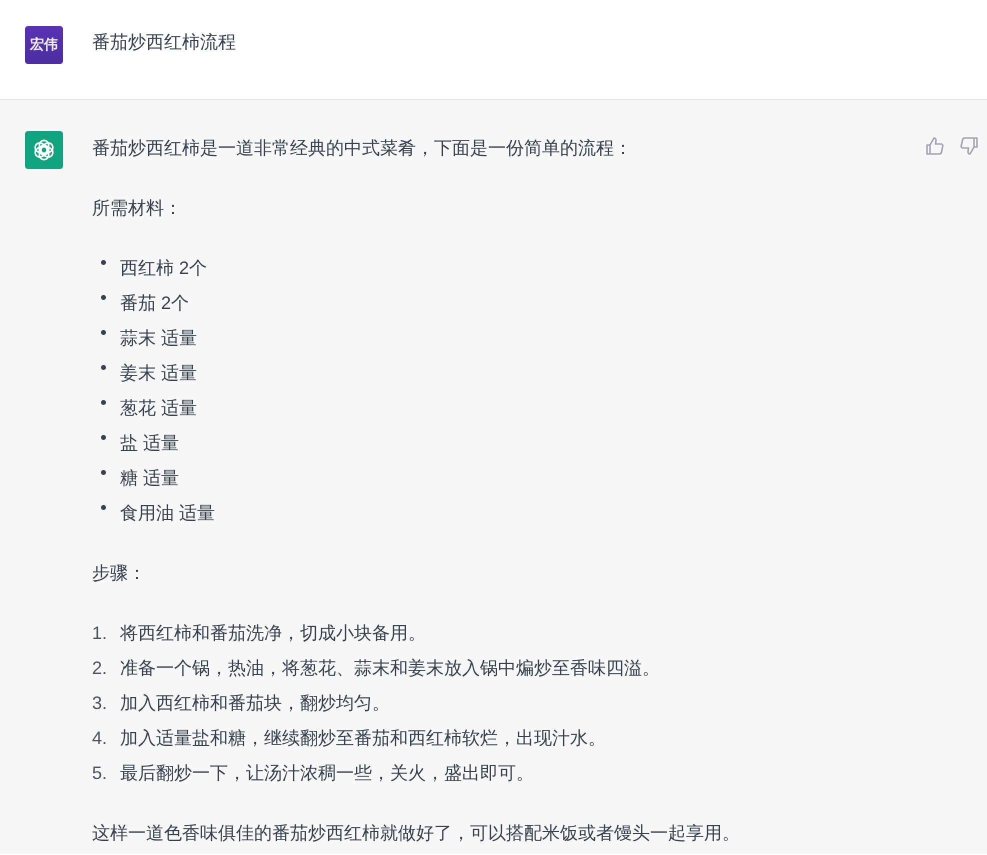 Image resolution: width=987 pixels, height=855 pixels. What do you see at coordinates (119, 573) in the screenshot?
I see `section-heading: 步骤：` at bounding box center [119, 573].